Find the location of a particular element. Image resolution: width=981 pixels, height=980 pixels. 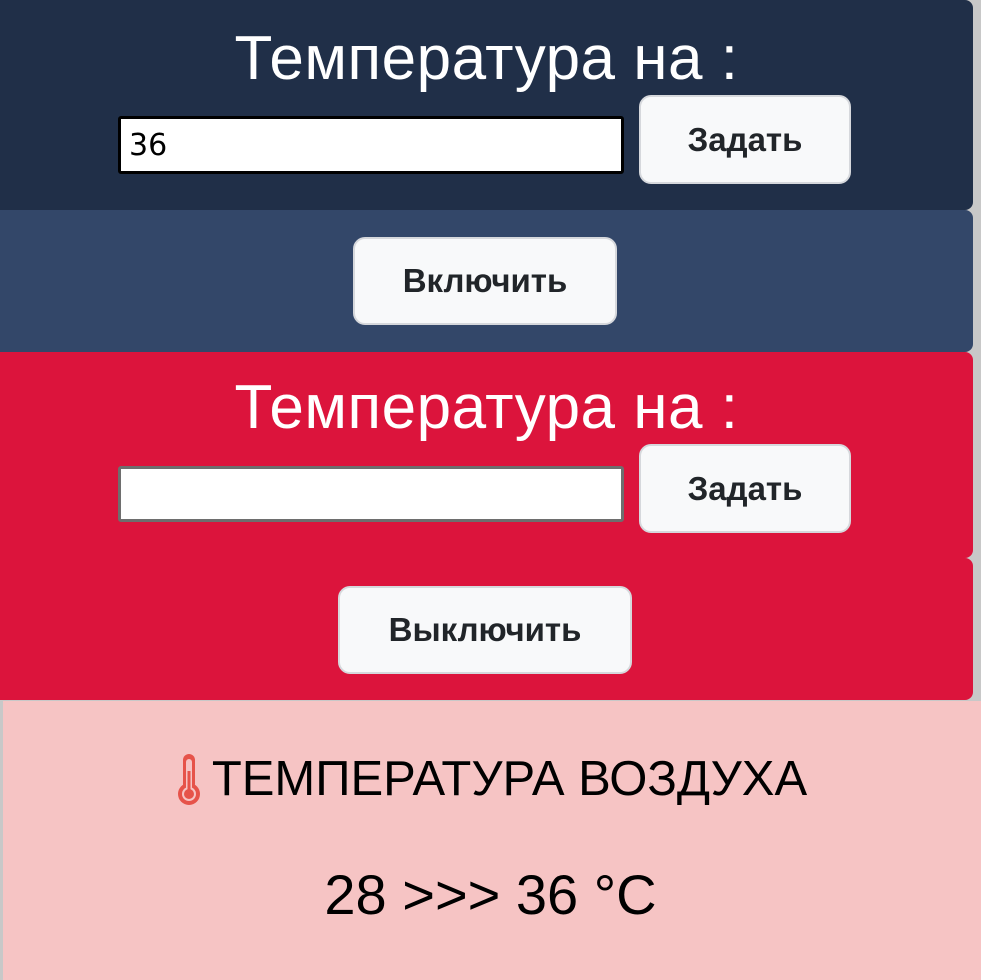

air-temperature-reading: 28 >>> 36 °C is located at coordinates (490, 894).